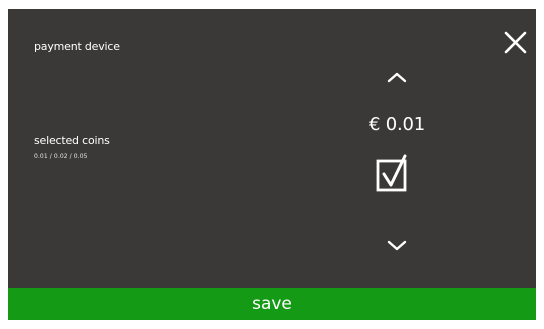  I want to click on page-title: payment device, so click(77, 46).